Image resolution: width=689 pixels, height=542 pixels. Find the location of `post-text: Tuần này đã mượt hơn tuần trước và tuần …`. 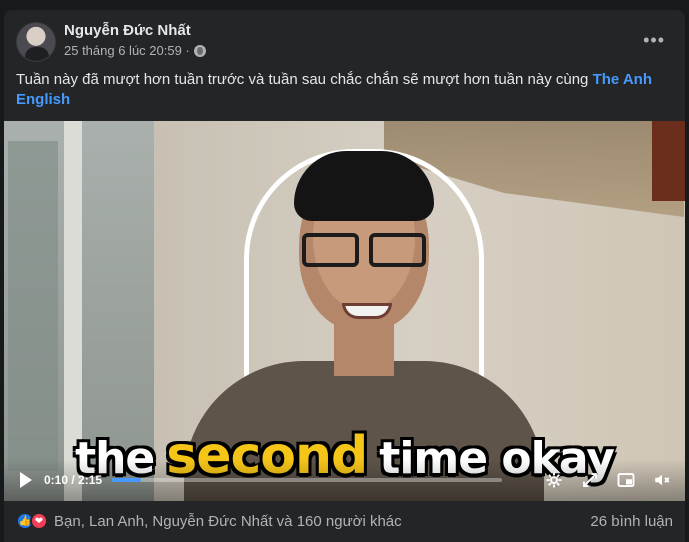

post-text: Tuần này đã mượt hơn tuần trước và tuần … is located at coordinates (336, 90).